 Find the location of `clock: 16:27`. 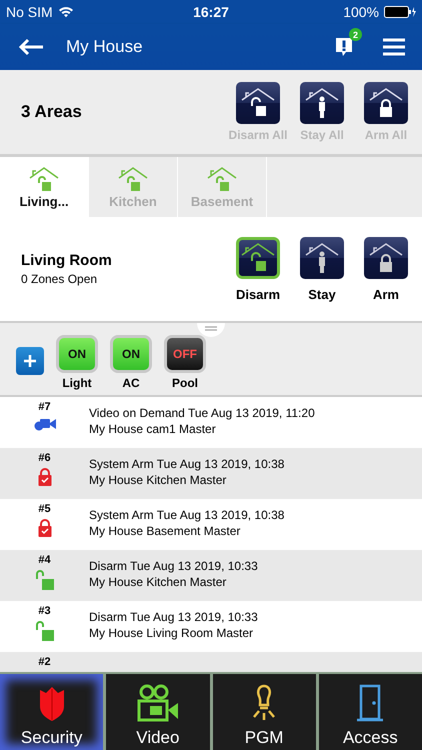

clock: 16:27 is located at coordinates (211, 12).